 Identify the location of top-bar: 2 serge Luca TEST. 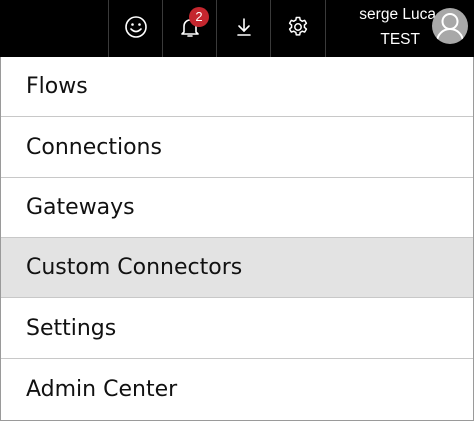
(237, 28).